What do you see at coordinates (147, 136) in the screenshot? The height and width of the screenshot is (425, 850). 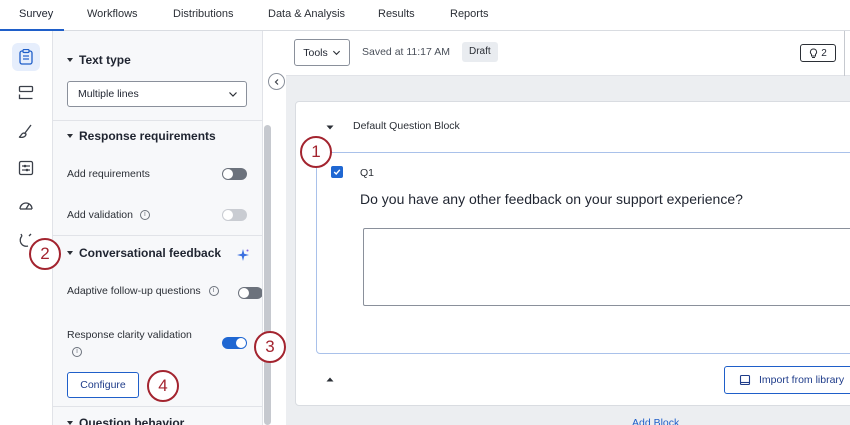 I see `section-heading: Response requirements` at bounding box center [147, 136].